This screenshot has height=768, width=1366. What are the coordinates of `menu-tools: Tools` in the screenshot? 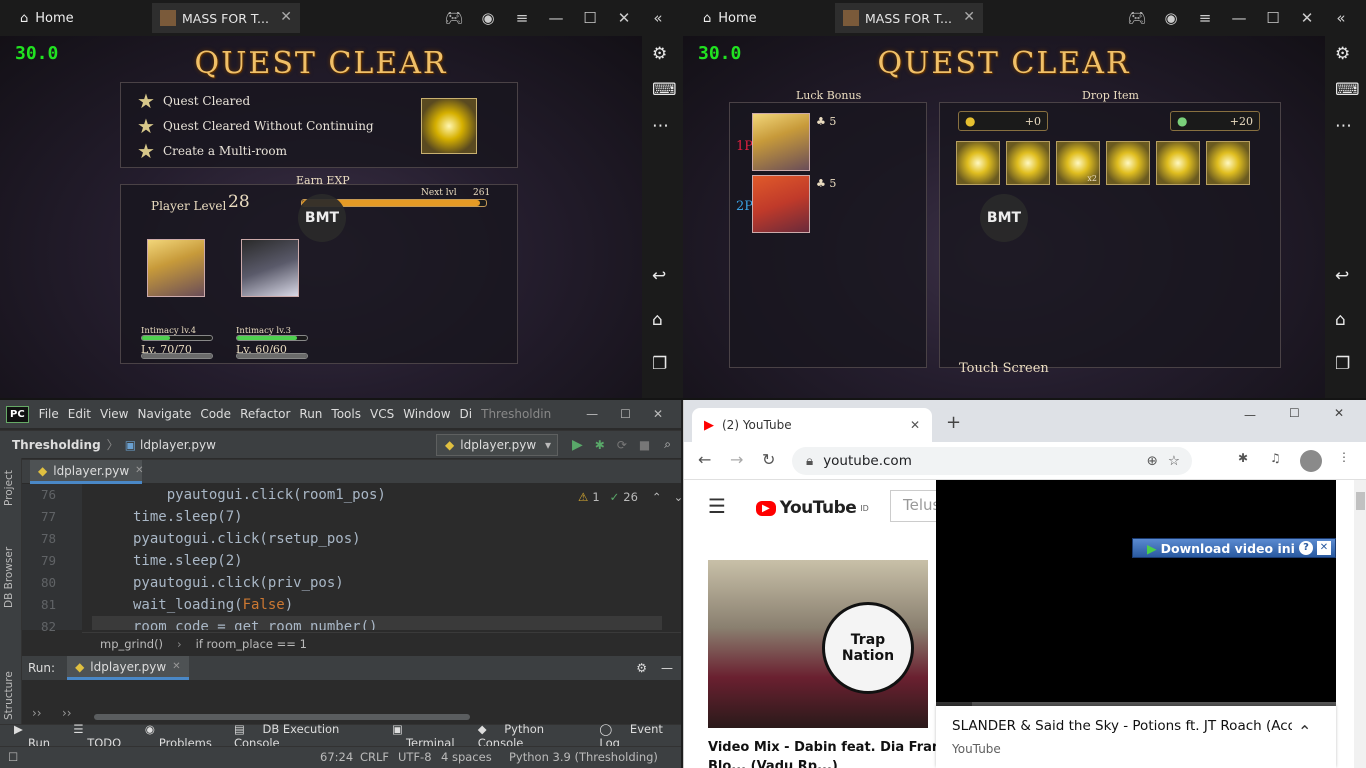 It's located at (346, 414).